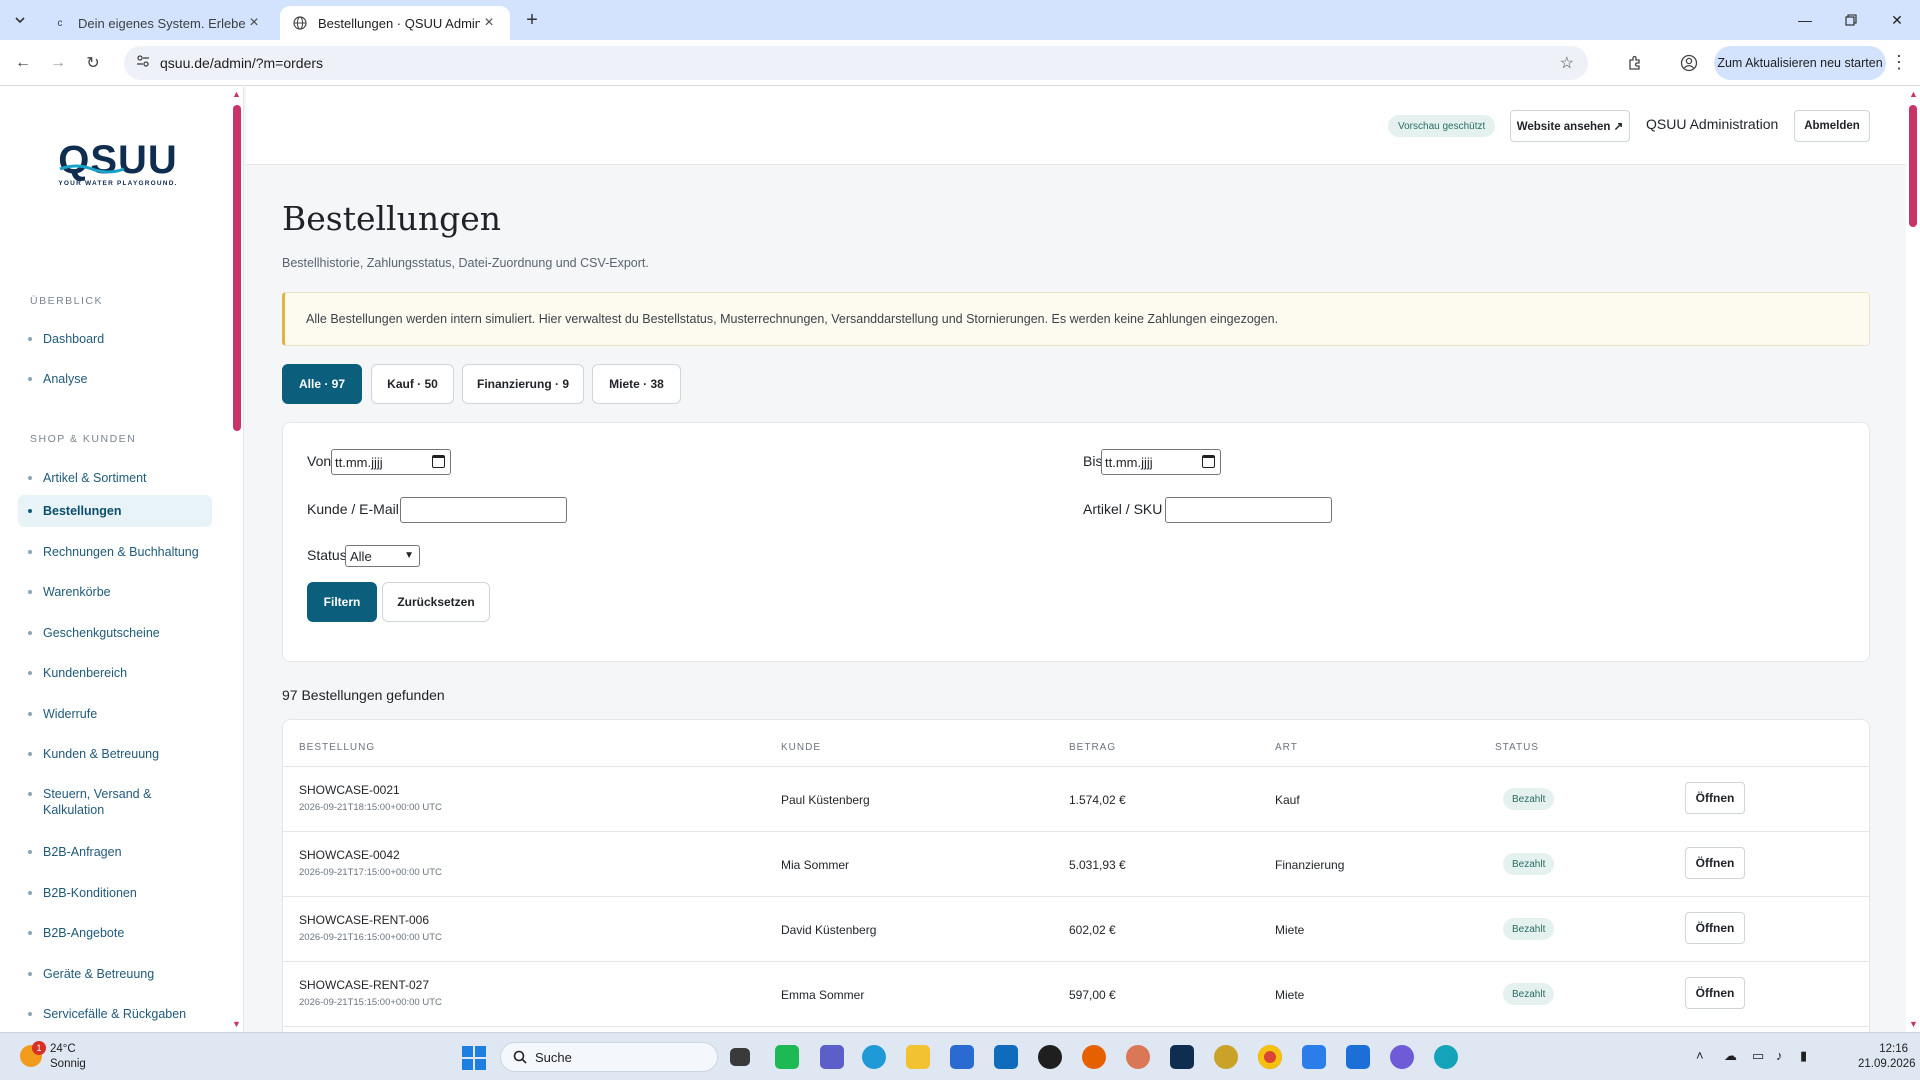 This screenshot has width=1920, height=1080. Describe the element at coordinates (391, 462) in the screenshot. I see `from-date-input: tt.mm.jjjj` at that location.